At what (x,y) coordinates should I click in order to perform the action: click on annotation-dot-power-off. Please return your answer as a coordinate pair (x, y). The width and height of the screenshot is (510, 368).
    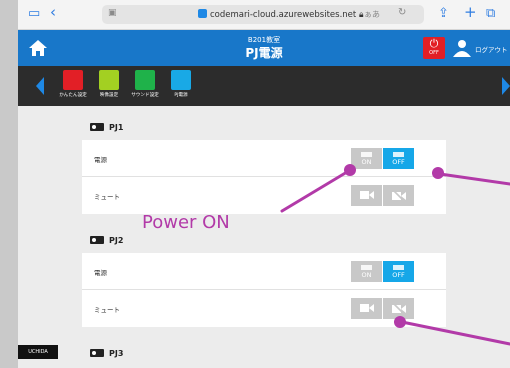
    Looking at the image, I should click on (438, 173).